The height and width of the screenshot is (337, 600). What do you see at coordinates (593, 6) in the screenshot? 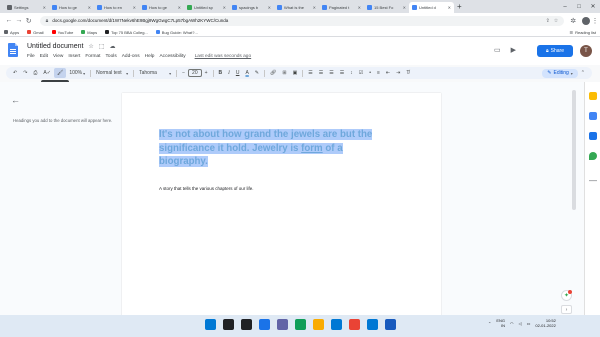
I see `close-window-icon: ✕` at bounding box center [593, 6].